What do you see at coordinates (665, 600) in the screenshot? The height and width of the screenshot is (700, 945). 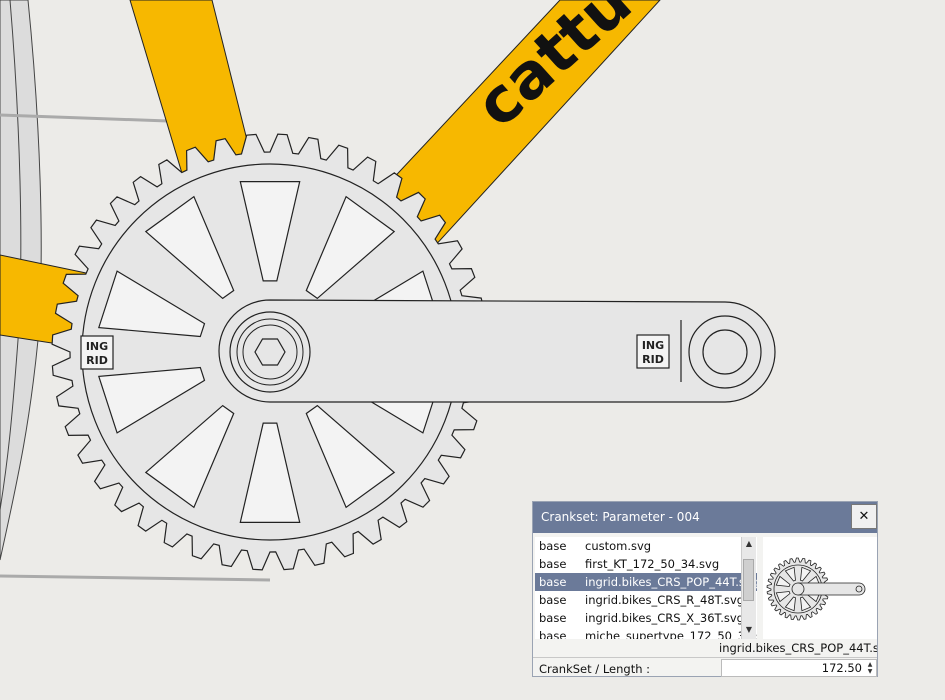 I see `list-item-file: ingrid.bikes_CRS_R_48T.svg` at bounding box center [665, 600].